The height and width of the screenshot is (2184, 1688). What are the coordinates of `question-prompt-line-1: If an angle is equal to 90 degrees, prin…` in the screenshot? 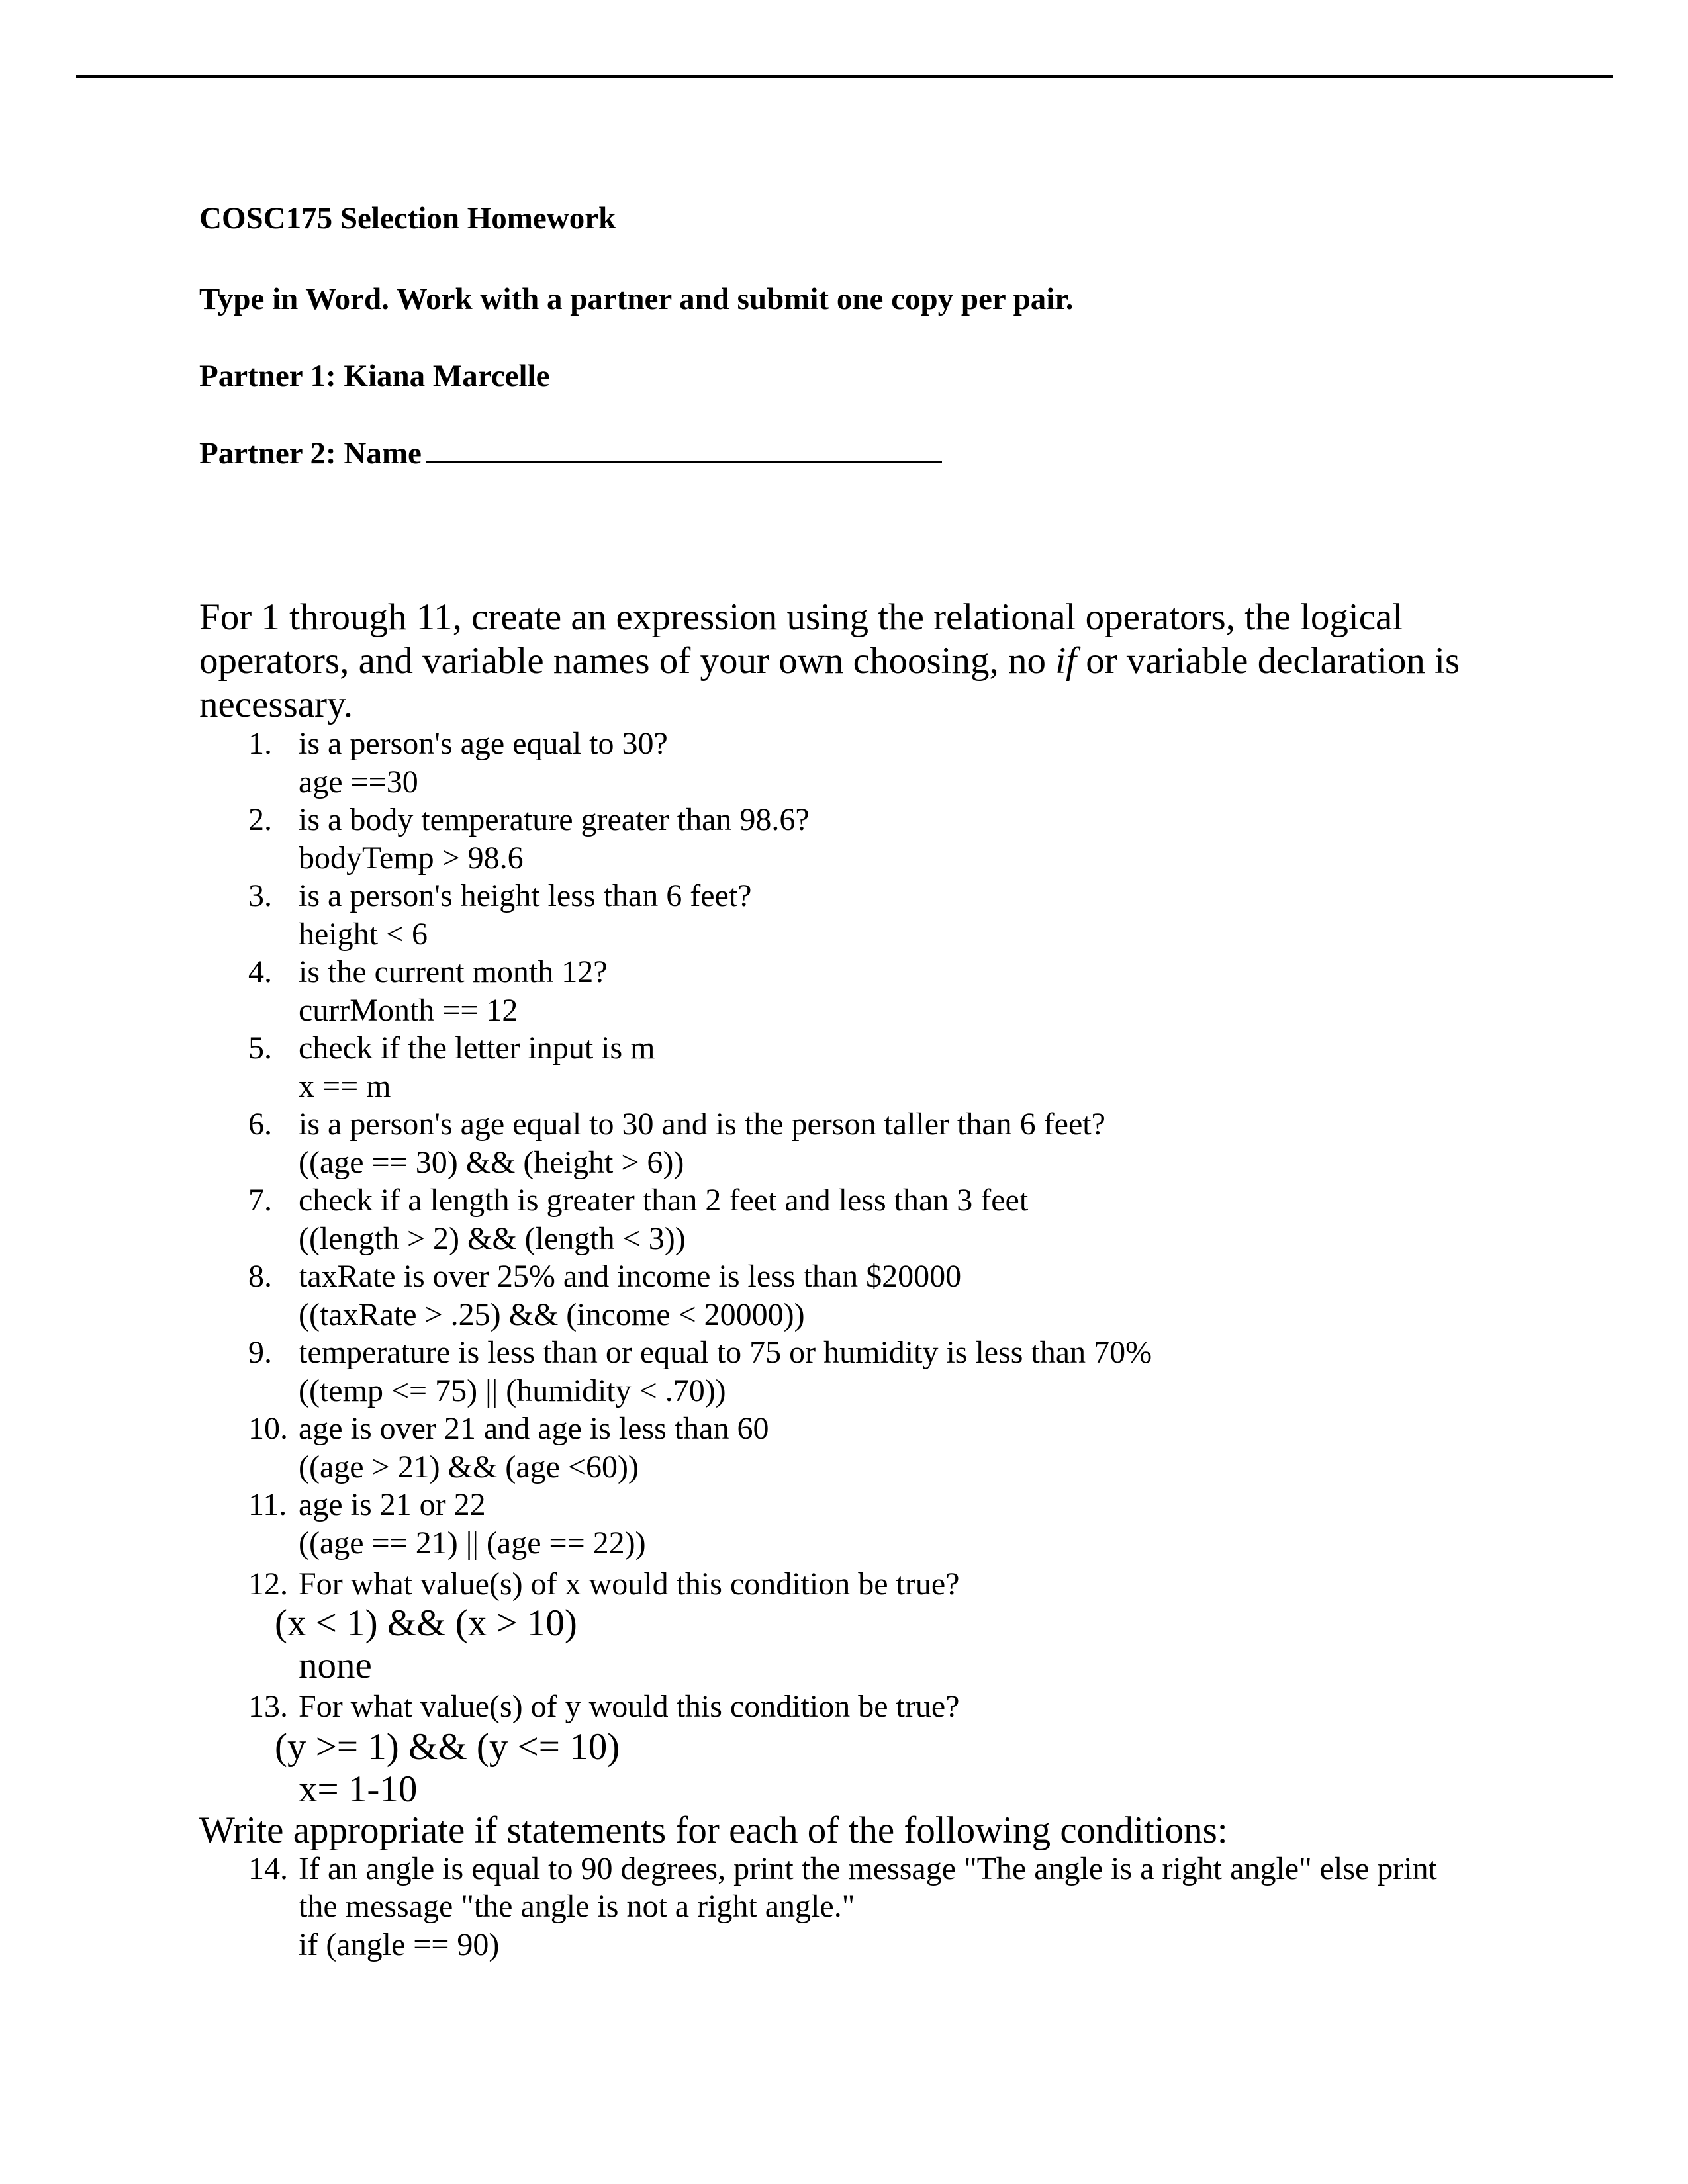 It's located at (868, 1868).